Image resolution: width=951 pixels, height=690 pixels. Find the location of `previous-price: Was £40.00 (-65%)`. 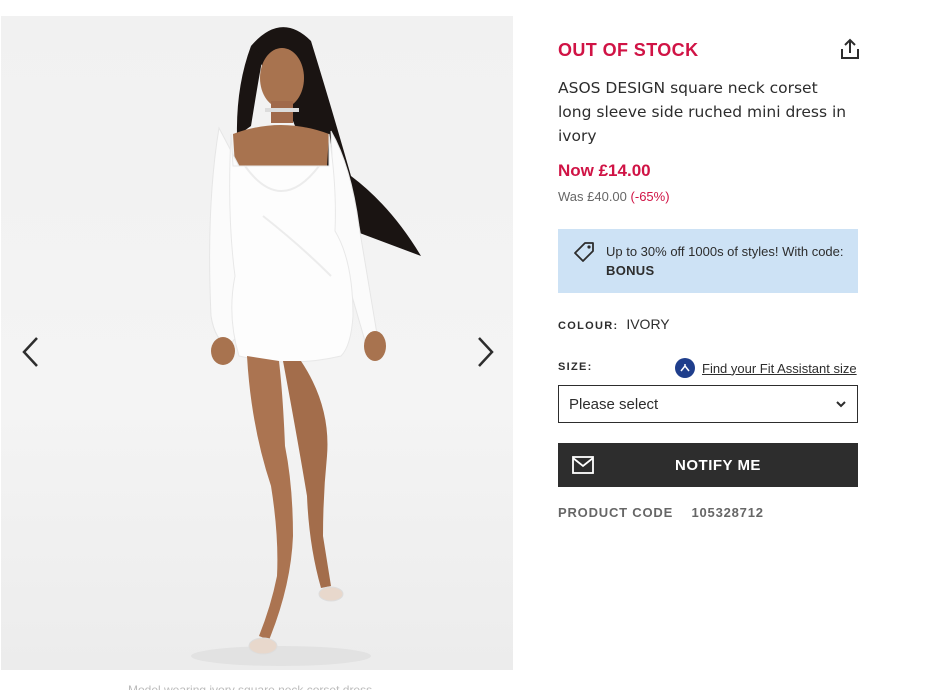

previous-price: Was £40.00 (-65%) is located at coordinates (614, 196).